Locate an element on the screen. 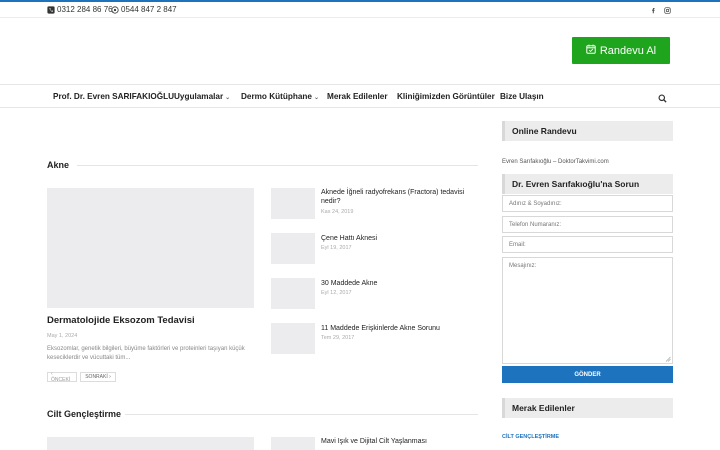 The width and height of the screenshot is (720, 450). appointment-button: Randevu Al is located at coordinates (621, 50).